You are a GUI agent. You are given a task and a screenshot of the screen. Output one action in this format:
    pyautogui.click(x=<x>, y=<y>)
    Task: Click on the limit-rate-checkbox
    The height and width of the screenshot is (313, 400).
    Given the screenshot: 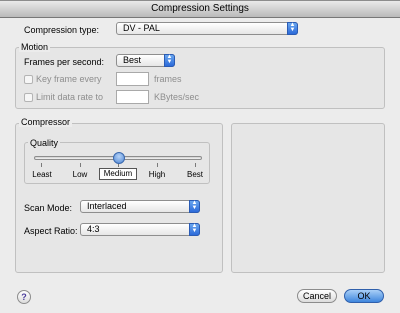 What is the action you would take?
    pyautogui.click(x=28, y=97)
    